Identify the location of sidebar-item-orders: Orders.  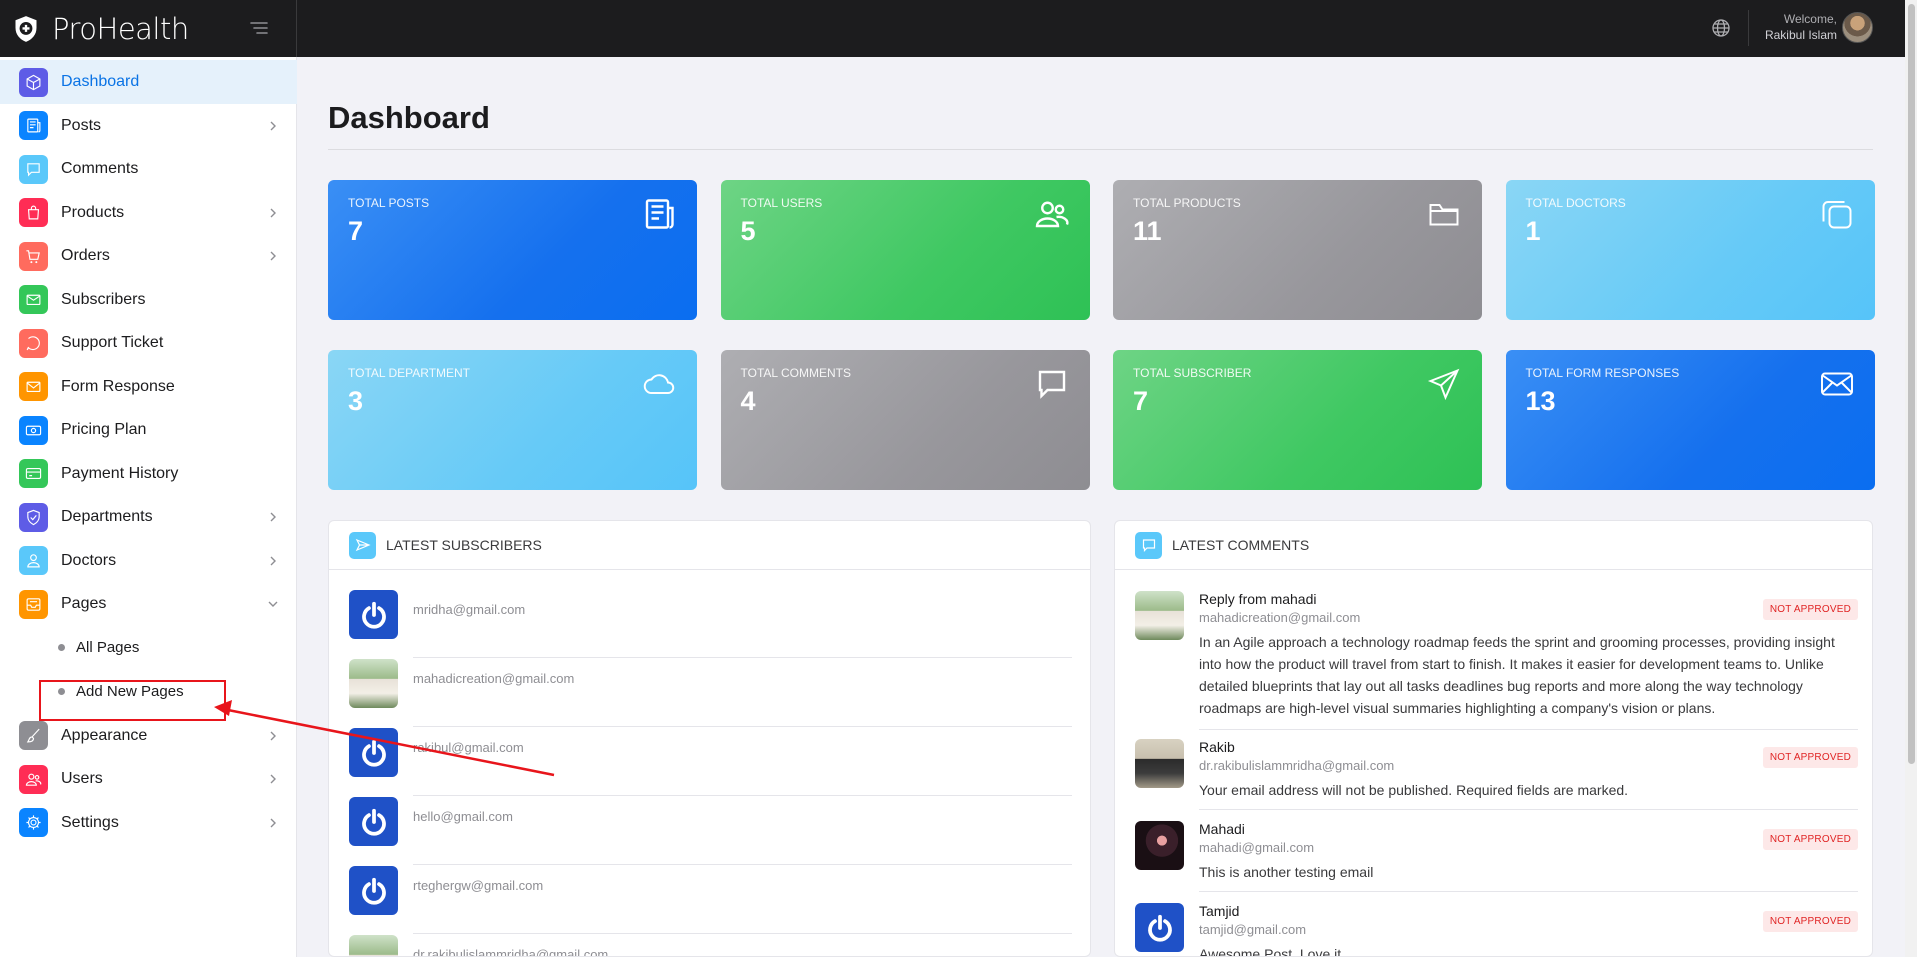
(148, 256).